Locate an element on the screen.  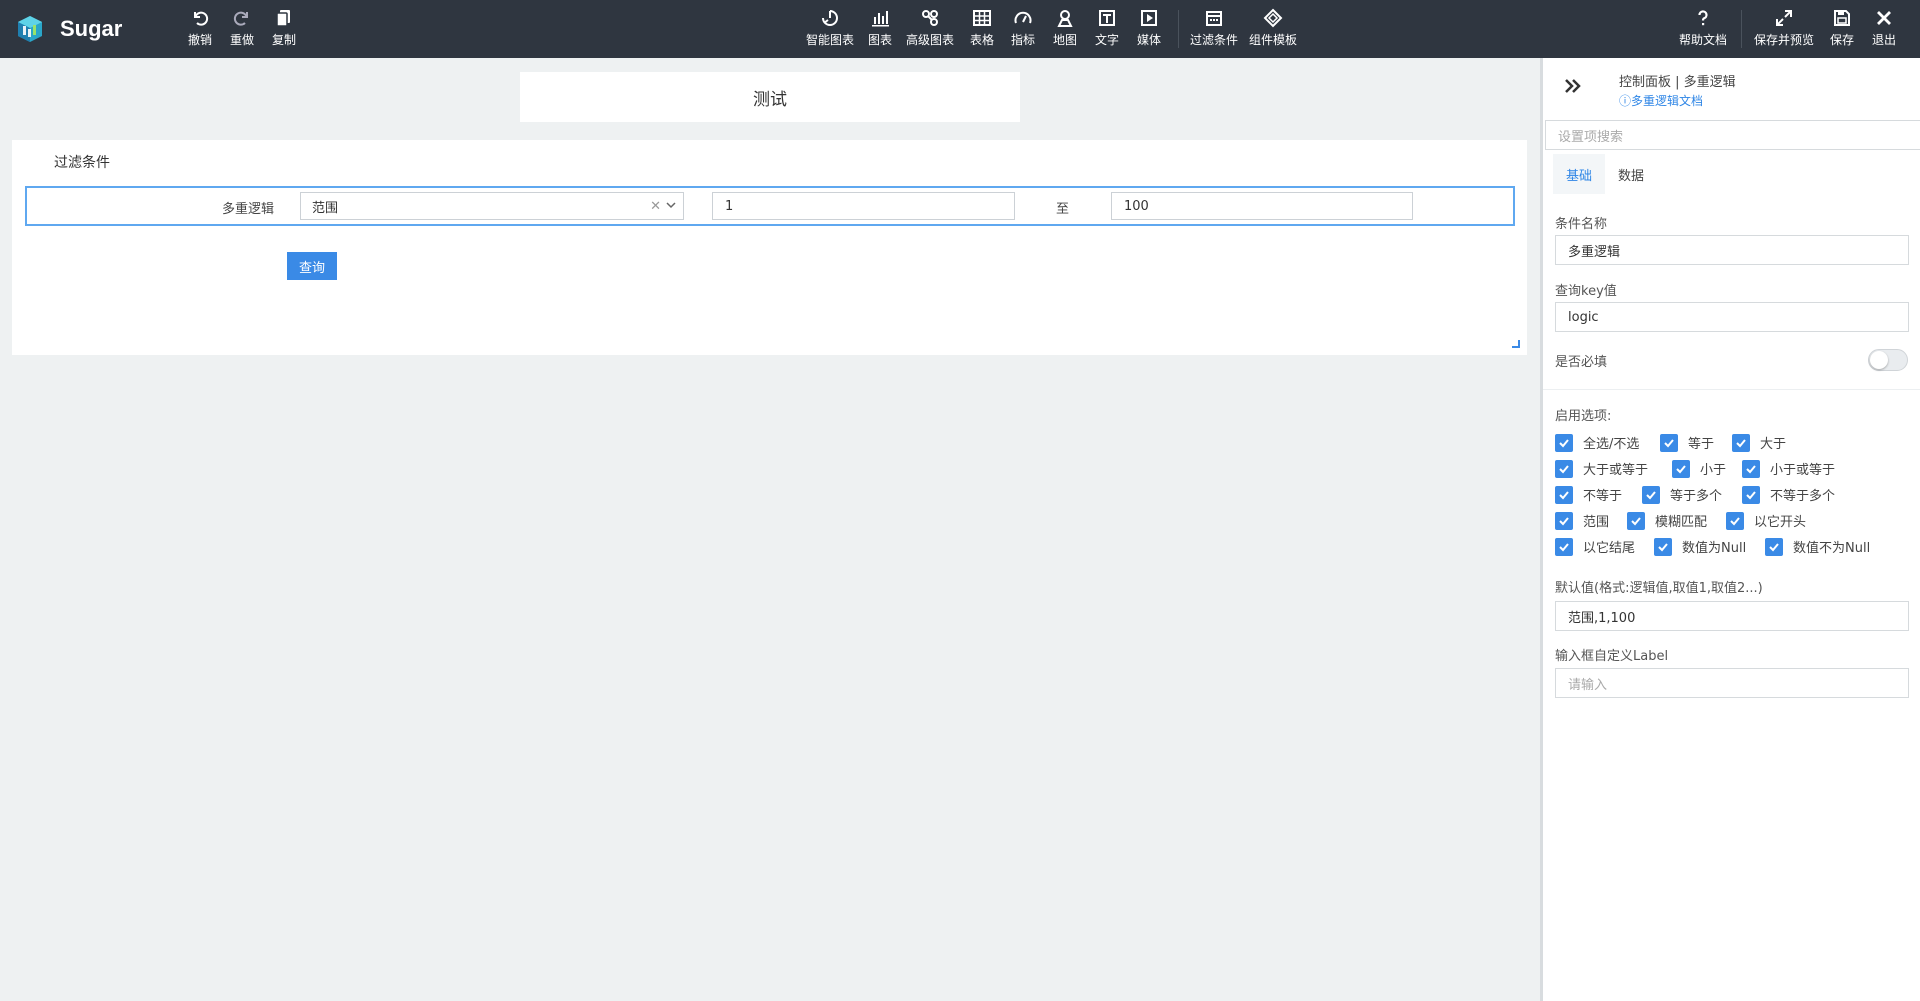
chart-button: 图表 is located at coordinates (880, 28).